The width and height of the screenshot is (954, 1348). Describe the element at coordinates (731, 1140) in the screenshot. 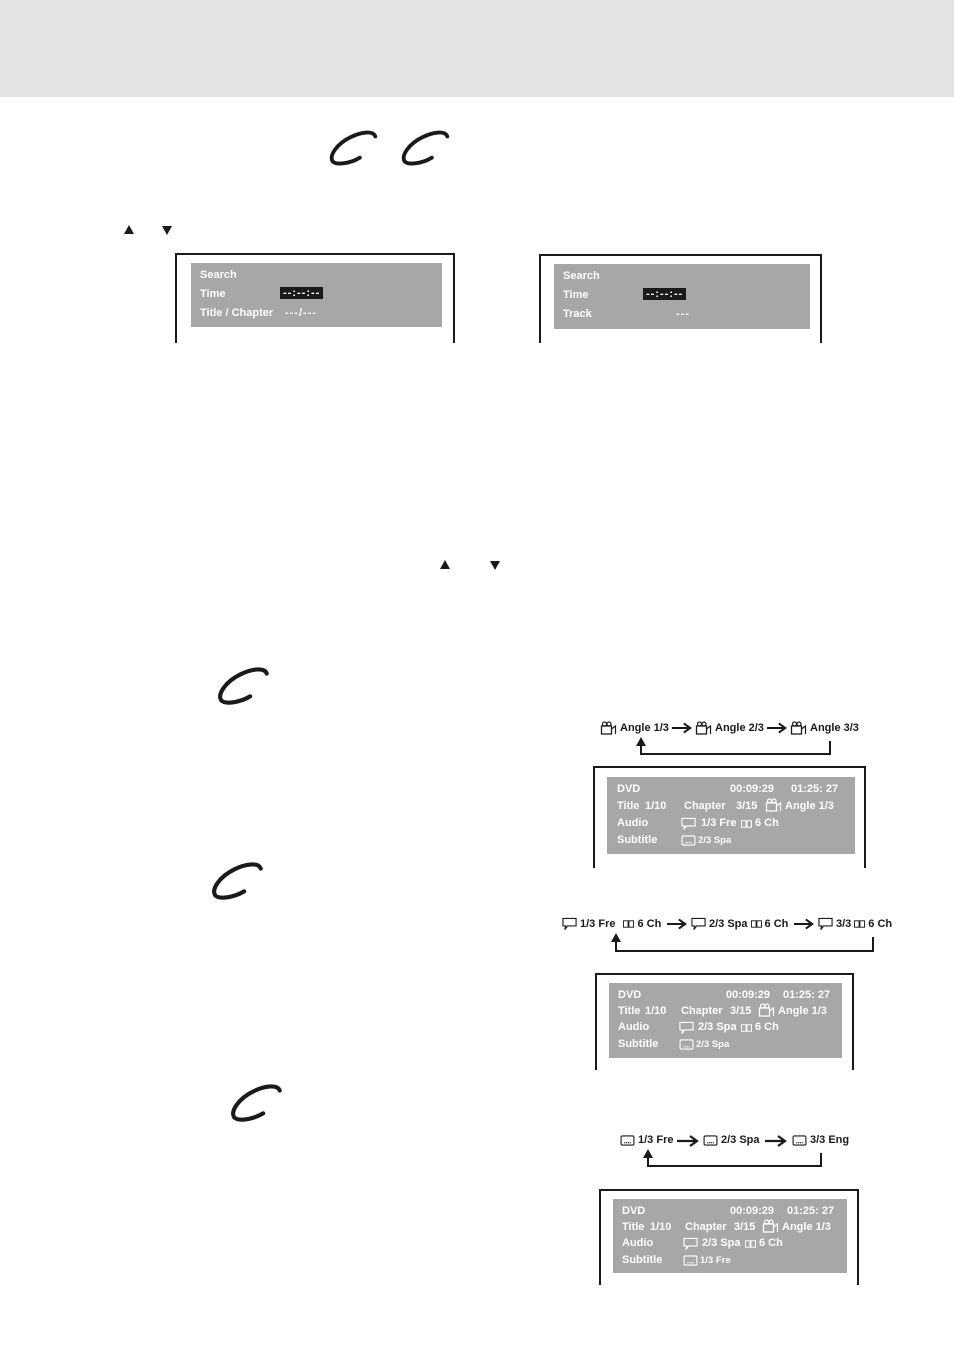

I see `subtitle-option: 2/3 Spa` at that location.